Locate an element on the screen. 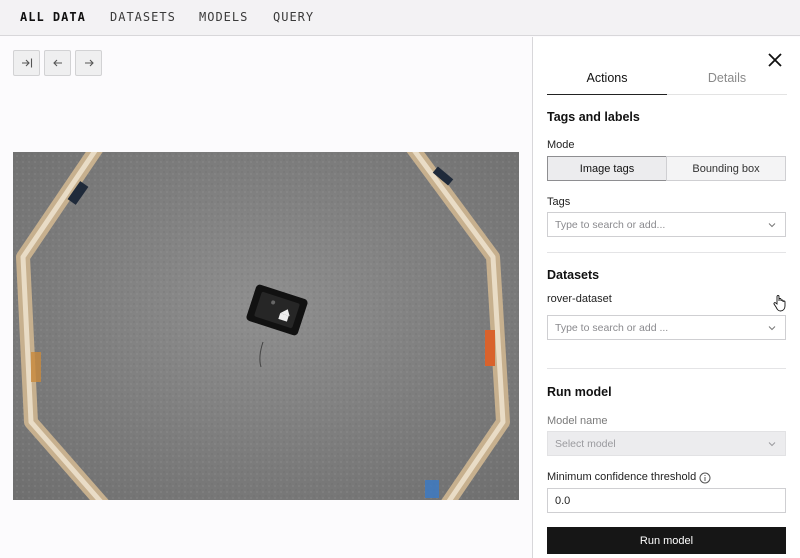 This screenshot has height=558, width=800. mode-toggle: Image tags Bounding box is located at coordinates (666, 168).